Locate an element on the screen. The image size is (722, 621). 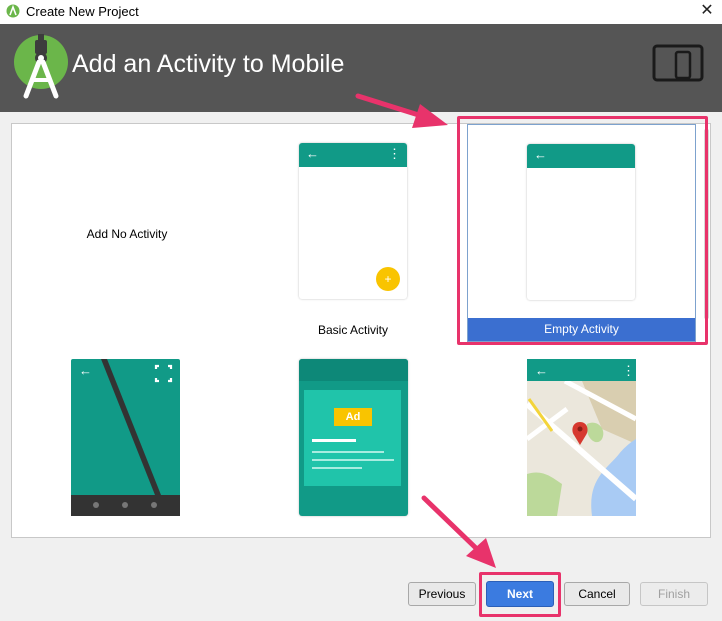
annotation-arrows is located at coordinates (425, 330).